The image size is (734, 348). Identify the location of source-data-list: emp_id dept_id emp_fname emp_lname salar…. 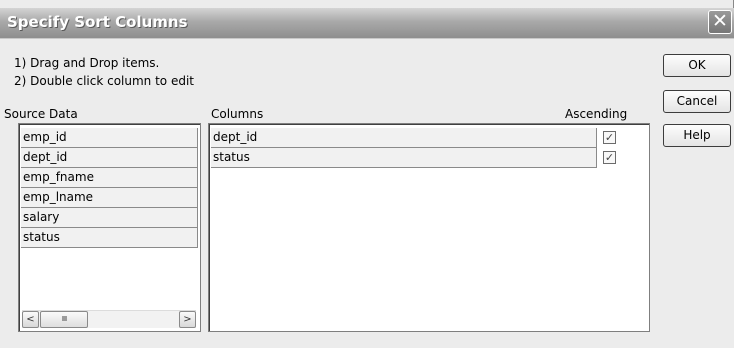
(109, 227).